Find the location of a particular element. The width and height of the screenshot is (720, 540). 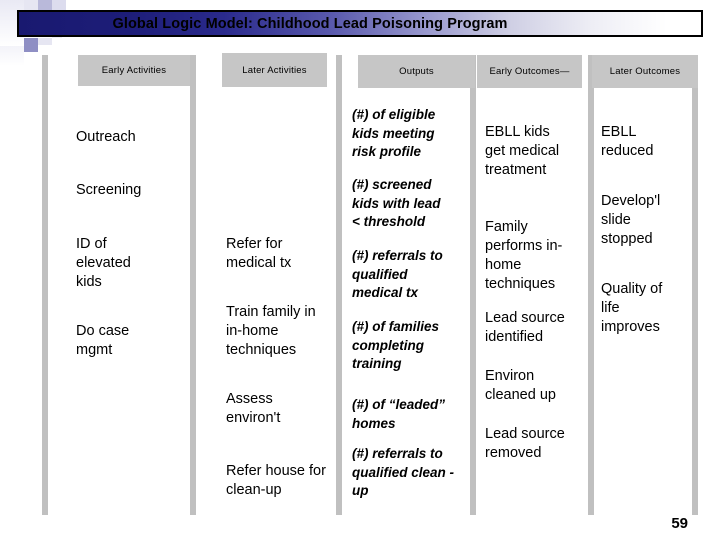

list-item: Assess environ't is located at coordinates (253, 408).